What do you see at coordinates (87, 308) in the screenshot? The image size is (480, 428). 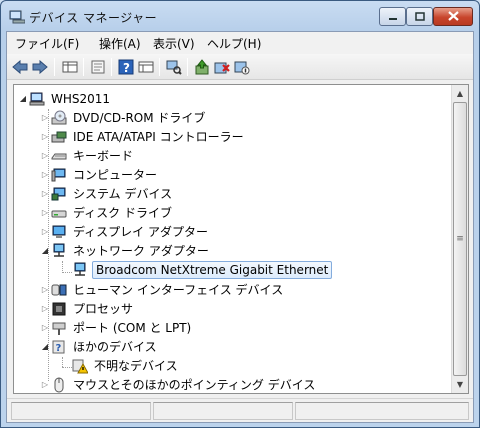 I see `tree-item-processor: ▷ プロセッサ` at bounding box center [87, 308].